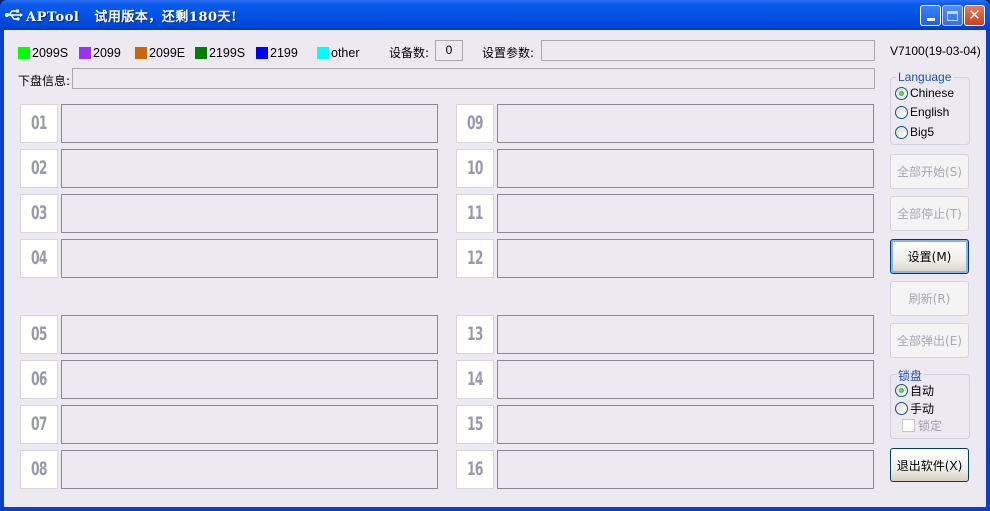 The image size is (990, 511). What do you see at coordinates (475, 168) in the screenshot?
I see `slot-number-text: 10` at bounding box center [475, 168].